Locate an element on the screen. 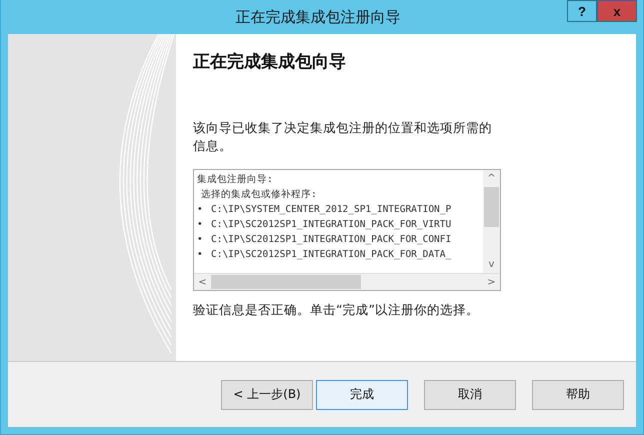  list-line: 集成包注册向导: is located at coordinates (235, 179).